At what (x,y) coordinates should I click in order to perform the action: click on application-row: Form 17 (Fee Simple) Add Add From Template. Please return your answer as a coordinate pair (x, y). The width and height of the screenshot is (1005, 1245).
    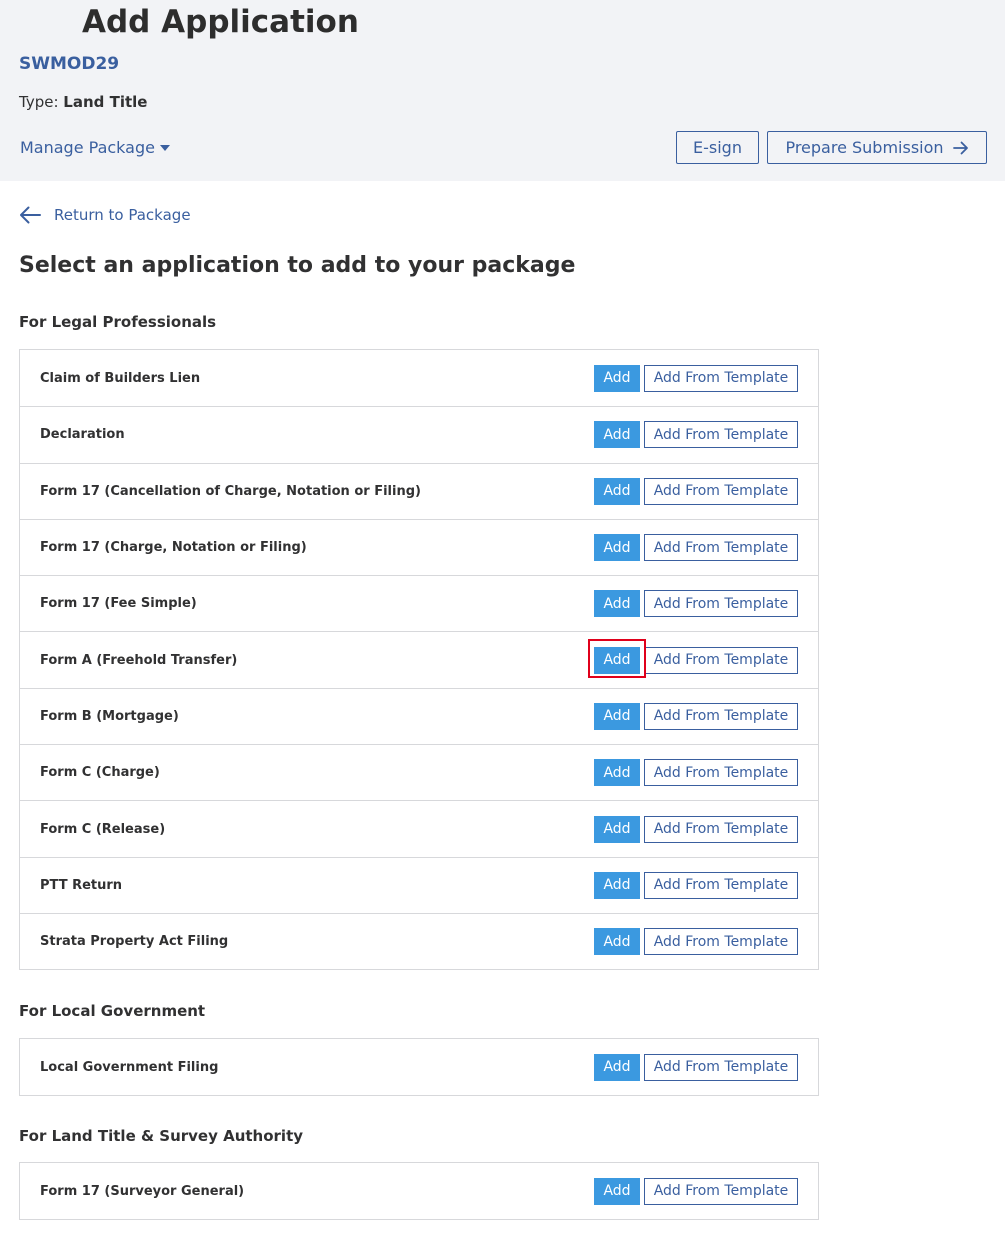
    Looking at the image, I should click on (419, 603).